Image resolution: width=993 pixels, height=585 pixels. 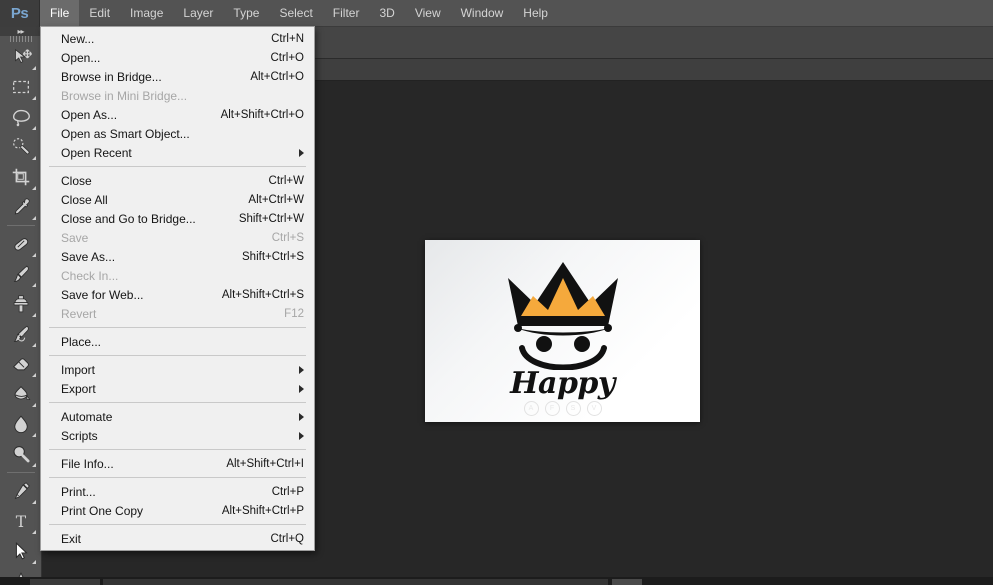 I want to click on watermark: AFSV, so click(x=562, y=408).